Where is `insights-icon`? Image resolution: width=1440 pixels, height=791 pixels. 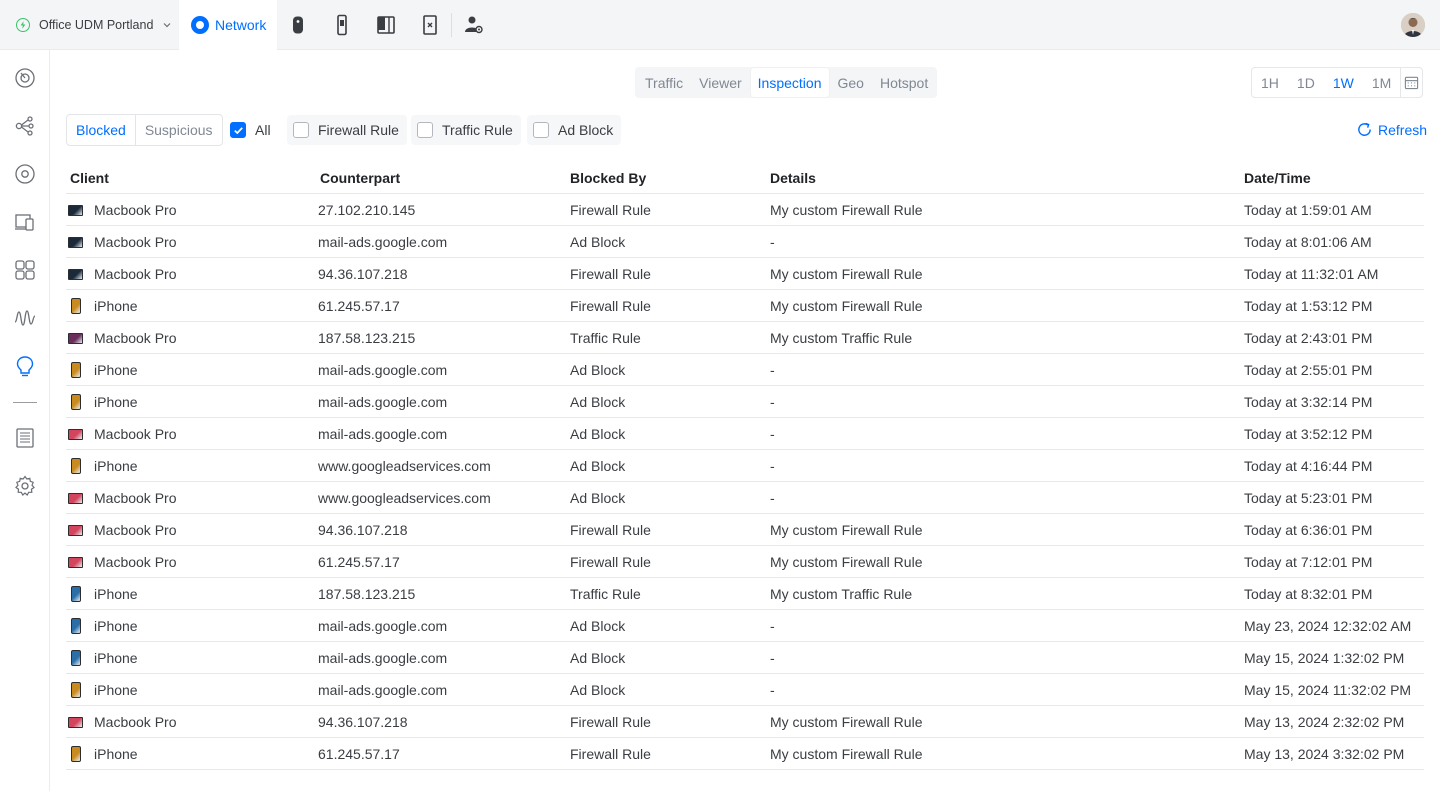 insights-icon is located at coordinates (25, 318).